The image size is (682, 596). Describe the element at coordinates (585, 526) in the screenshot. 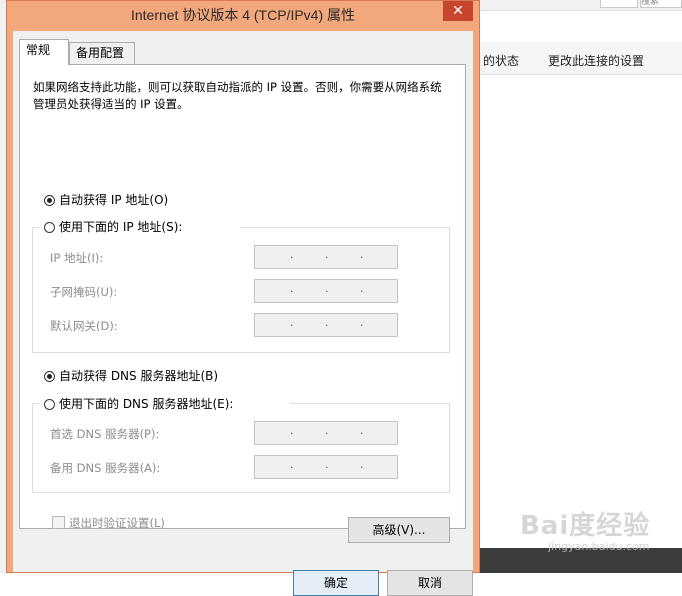

I see `baidu-watermark: Bai度经验` at that location.